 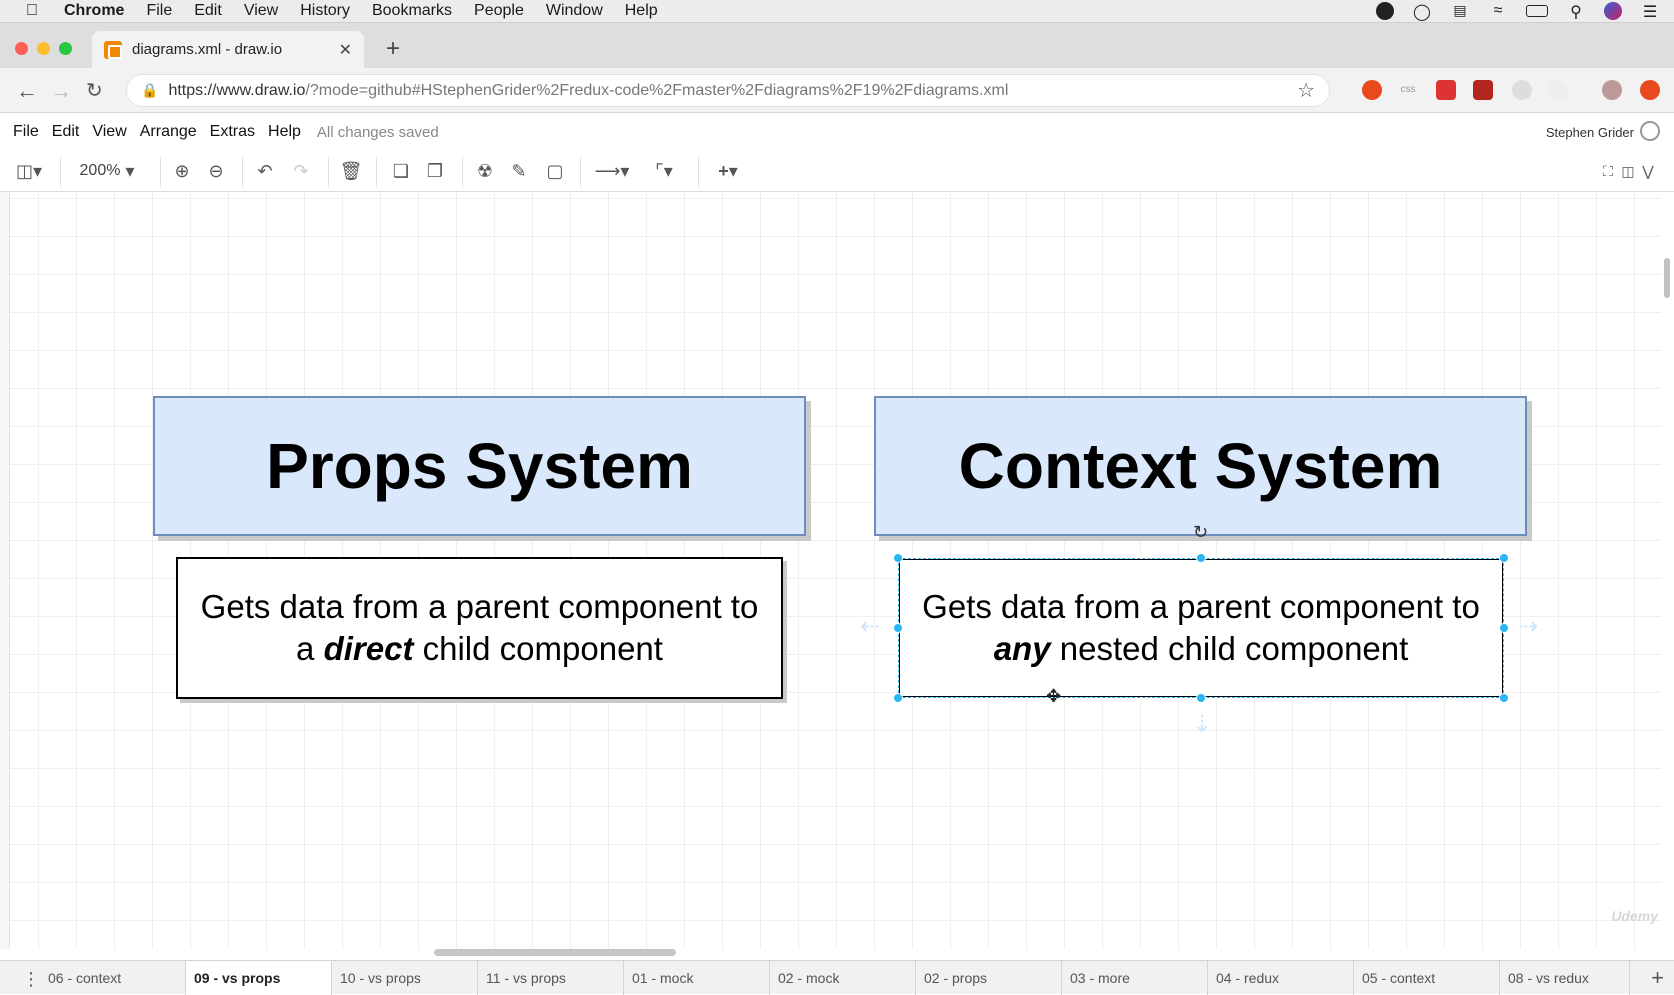 I want to click on resize-handle-e, so click(x=1504, y=628).